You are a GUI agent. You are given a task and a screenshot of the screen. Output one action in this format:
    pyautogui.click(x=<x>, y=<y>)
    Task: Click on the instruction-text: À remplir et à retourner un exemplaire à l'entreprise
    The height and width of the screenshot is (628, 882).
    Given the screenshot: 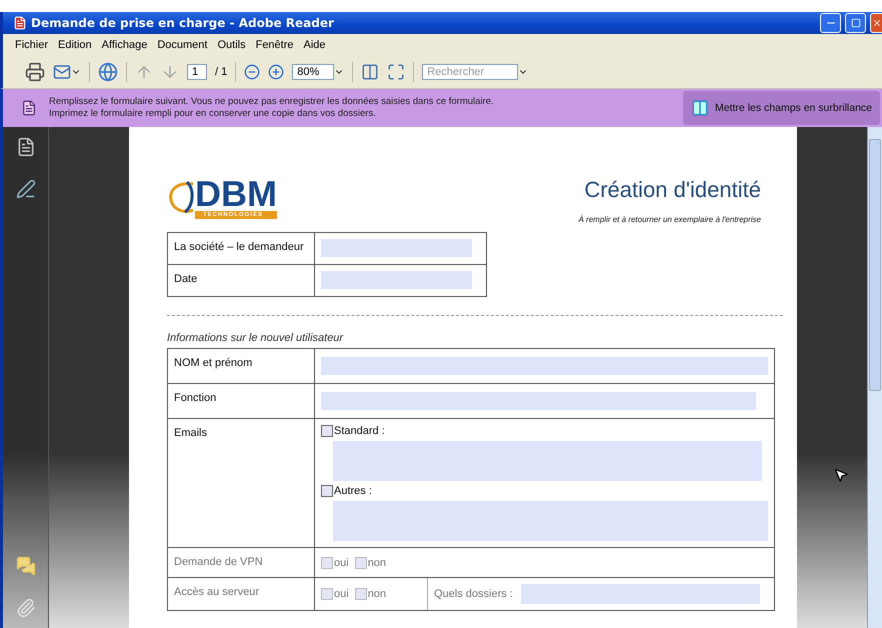 What is the action you would take?
    pyautogui.click(x=669, y=219)
    